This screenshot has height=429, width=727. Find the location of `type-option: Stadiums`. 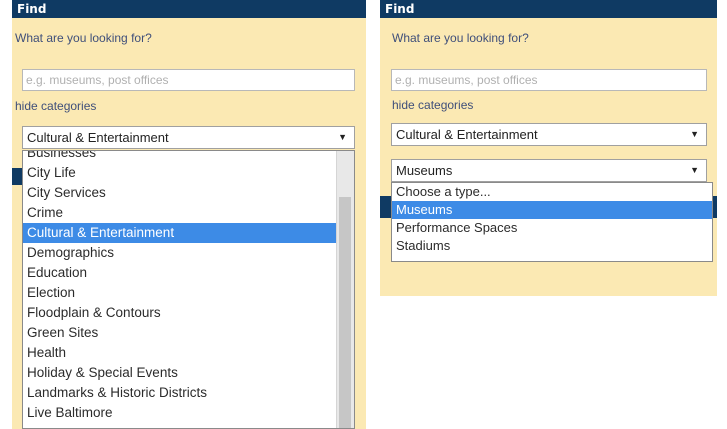

type-option: Stadiums is located at coordinates (552, 246).